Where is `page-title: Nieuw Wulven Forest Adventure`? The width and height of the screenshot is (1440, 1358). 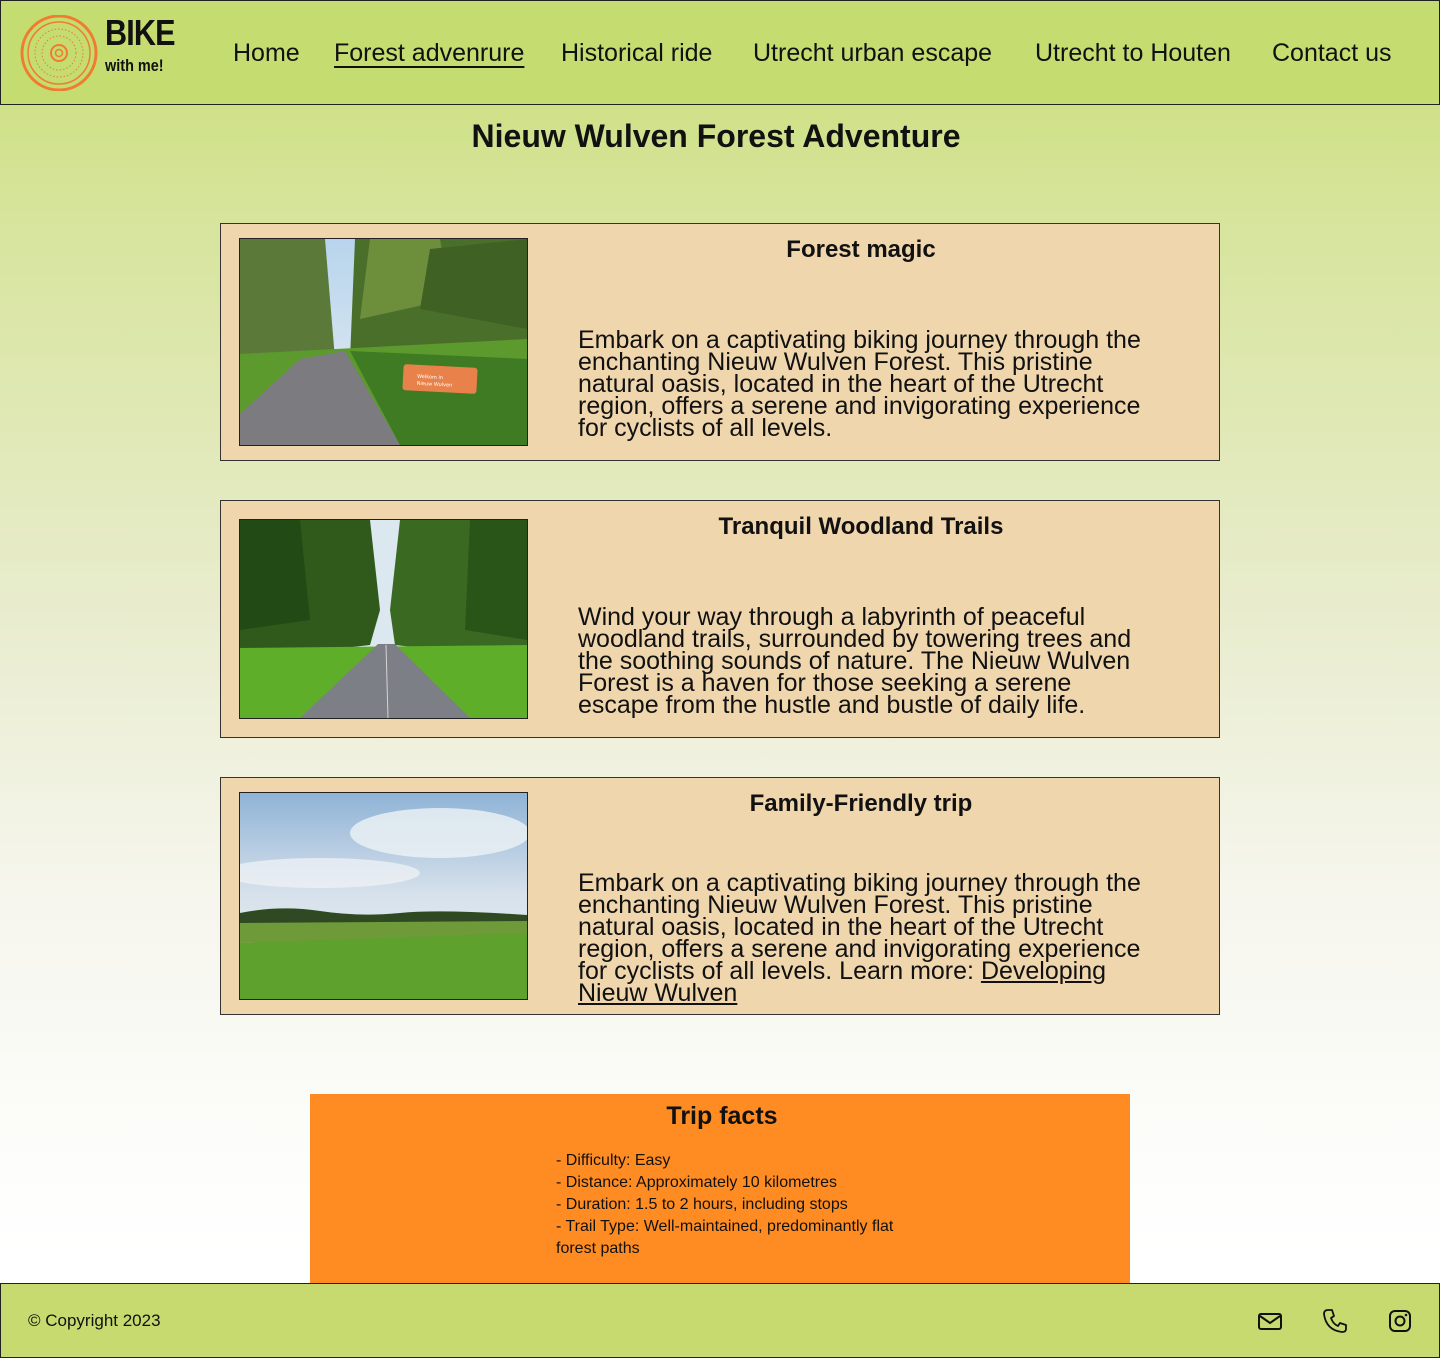 page-title: Nieuw Wulven Forest Adventure is located at coordinates (716, 136).